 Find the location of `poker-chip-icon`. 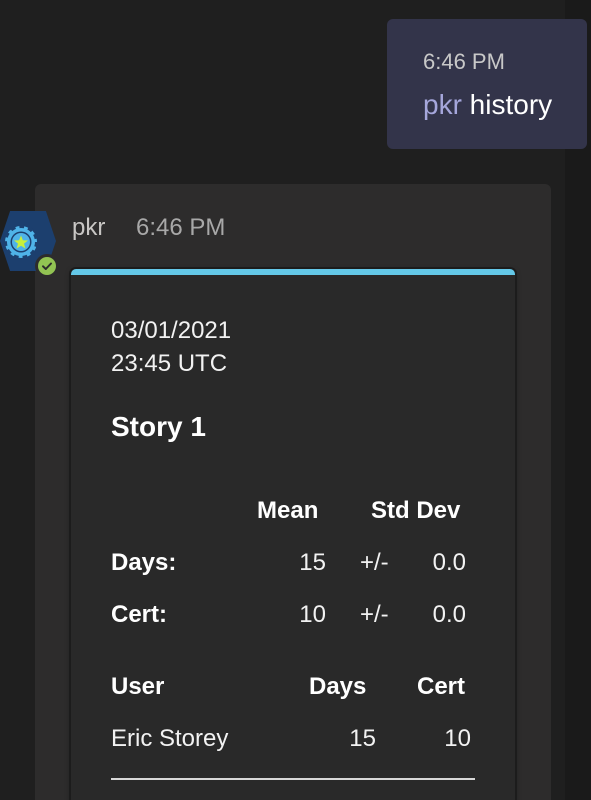

poker-chip-icon is located at coordinates (21, 242).